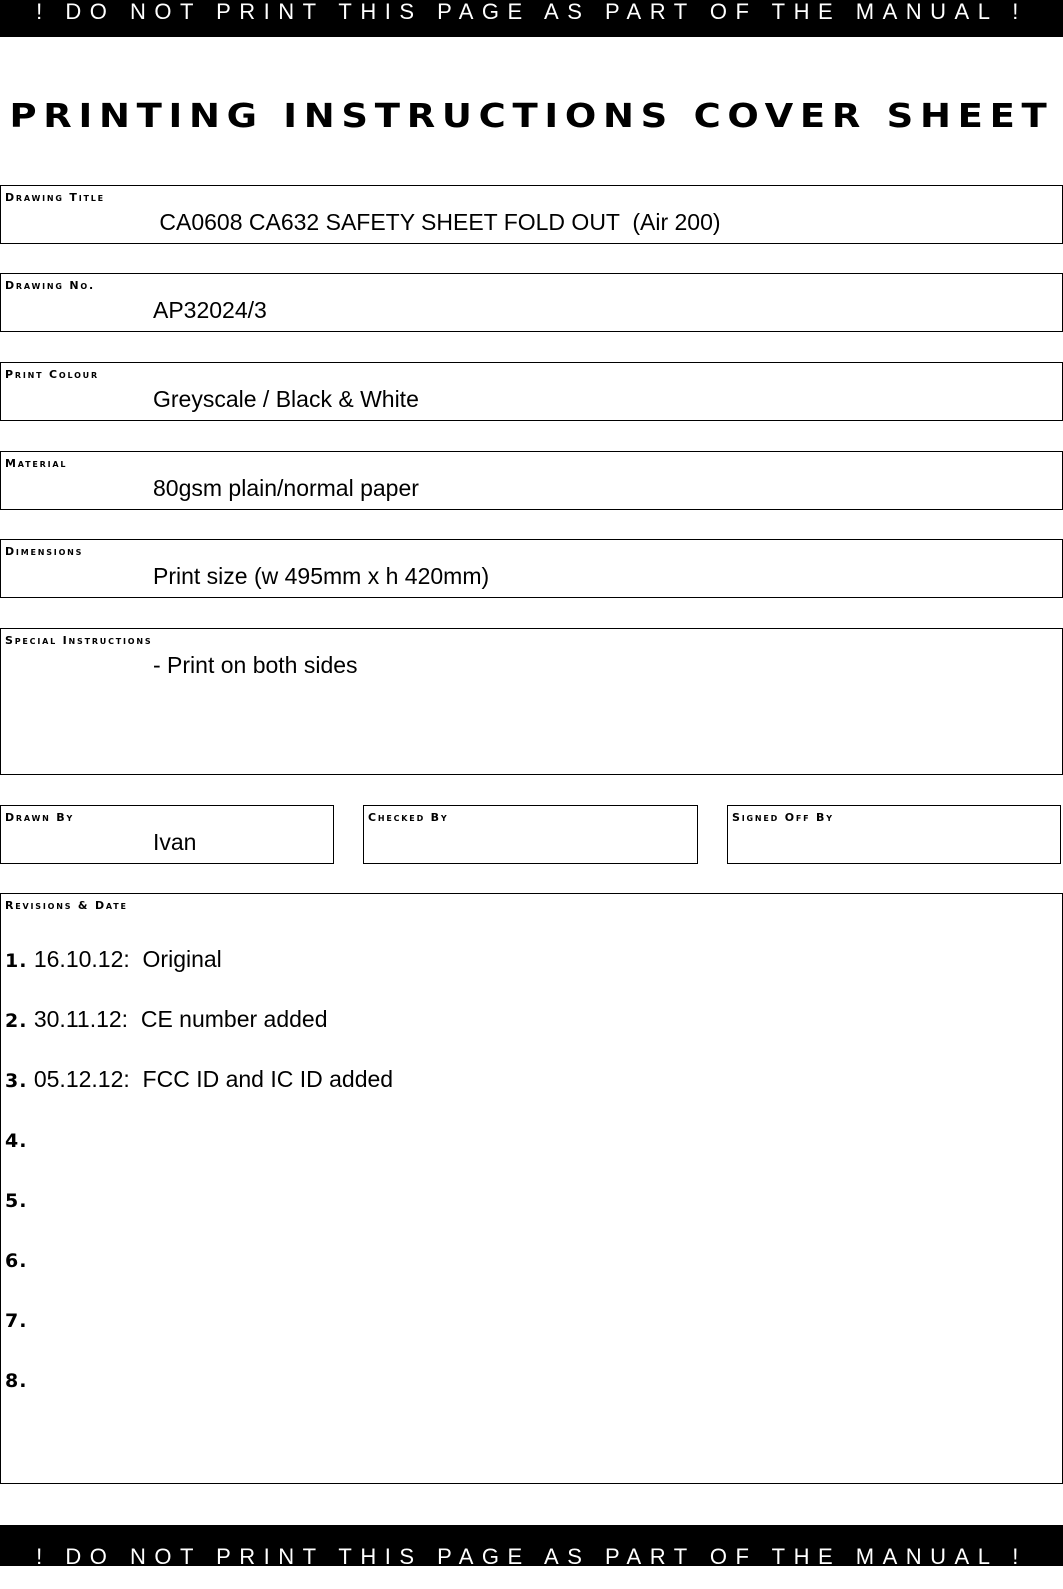 Image resolution: width=1063 pixels, height=1589 pixels. What do you see at coordinates (16, 961) in the screenshot?
I see `revision-number: 1.` at bounding box center [16, 961].